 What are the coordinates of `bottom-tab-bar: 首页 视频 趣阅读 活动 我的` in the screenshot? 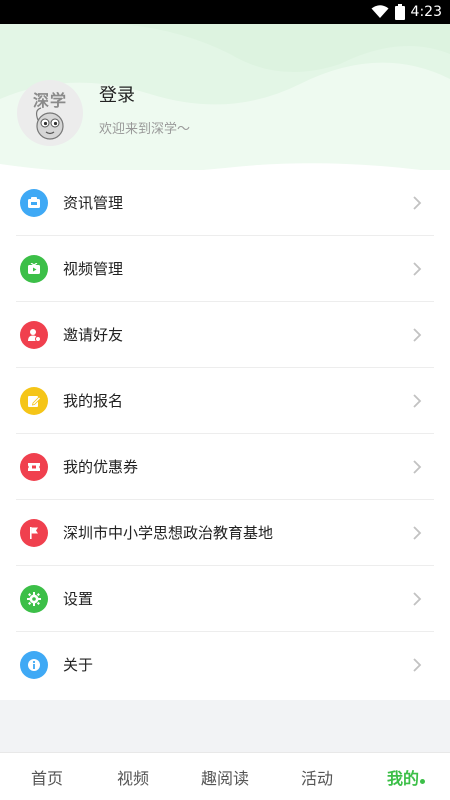 It's located at (225, 776).